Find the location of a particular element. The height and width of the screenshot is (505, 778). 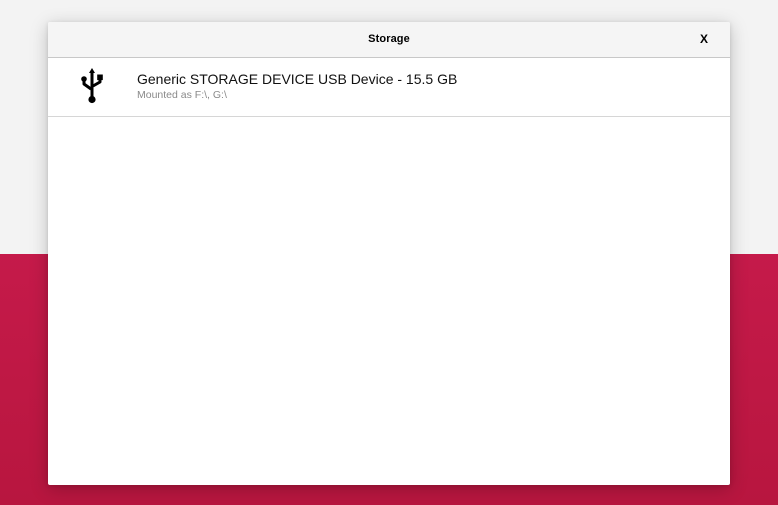

dialog-title: Storage is located at coordinates (389, 39).